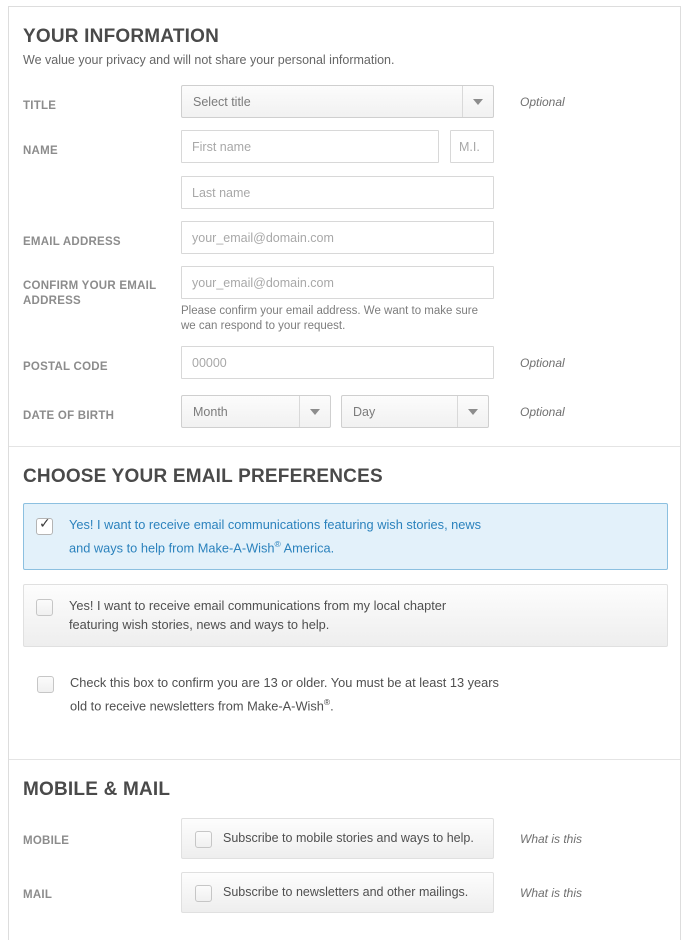 The image size is (691, 940). What do you see at coordinates (310, 146) in the screenshot?
I see `first-name-input` at bounding box center [310, 146].